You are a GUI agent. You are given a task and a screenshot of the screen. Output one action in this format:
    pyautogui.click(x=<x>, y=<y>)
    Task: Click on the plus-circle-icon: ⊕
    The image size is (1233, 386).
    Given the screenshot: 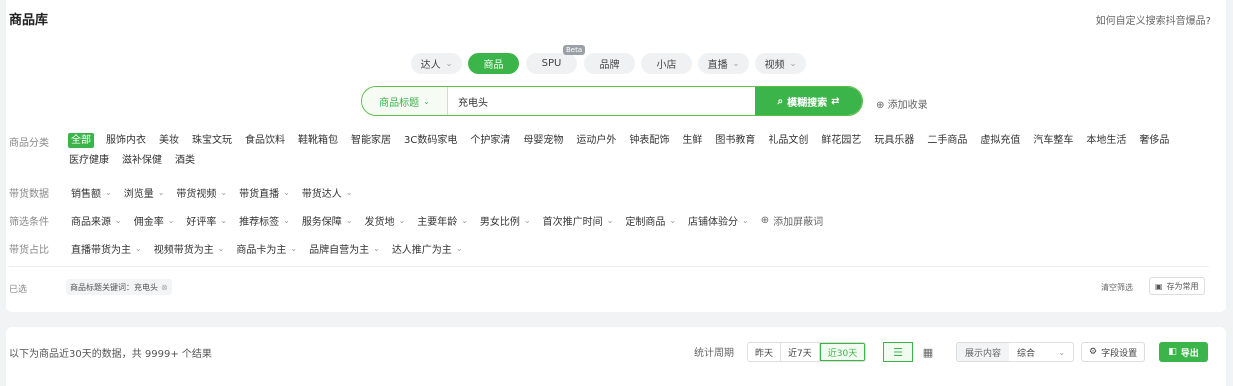 What is the action you would take?
    pyautogui.click(x=765, y=220)
    